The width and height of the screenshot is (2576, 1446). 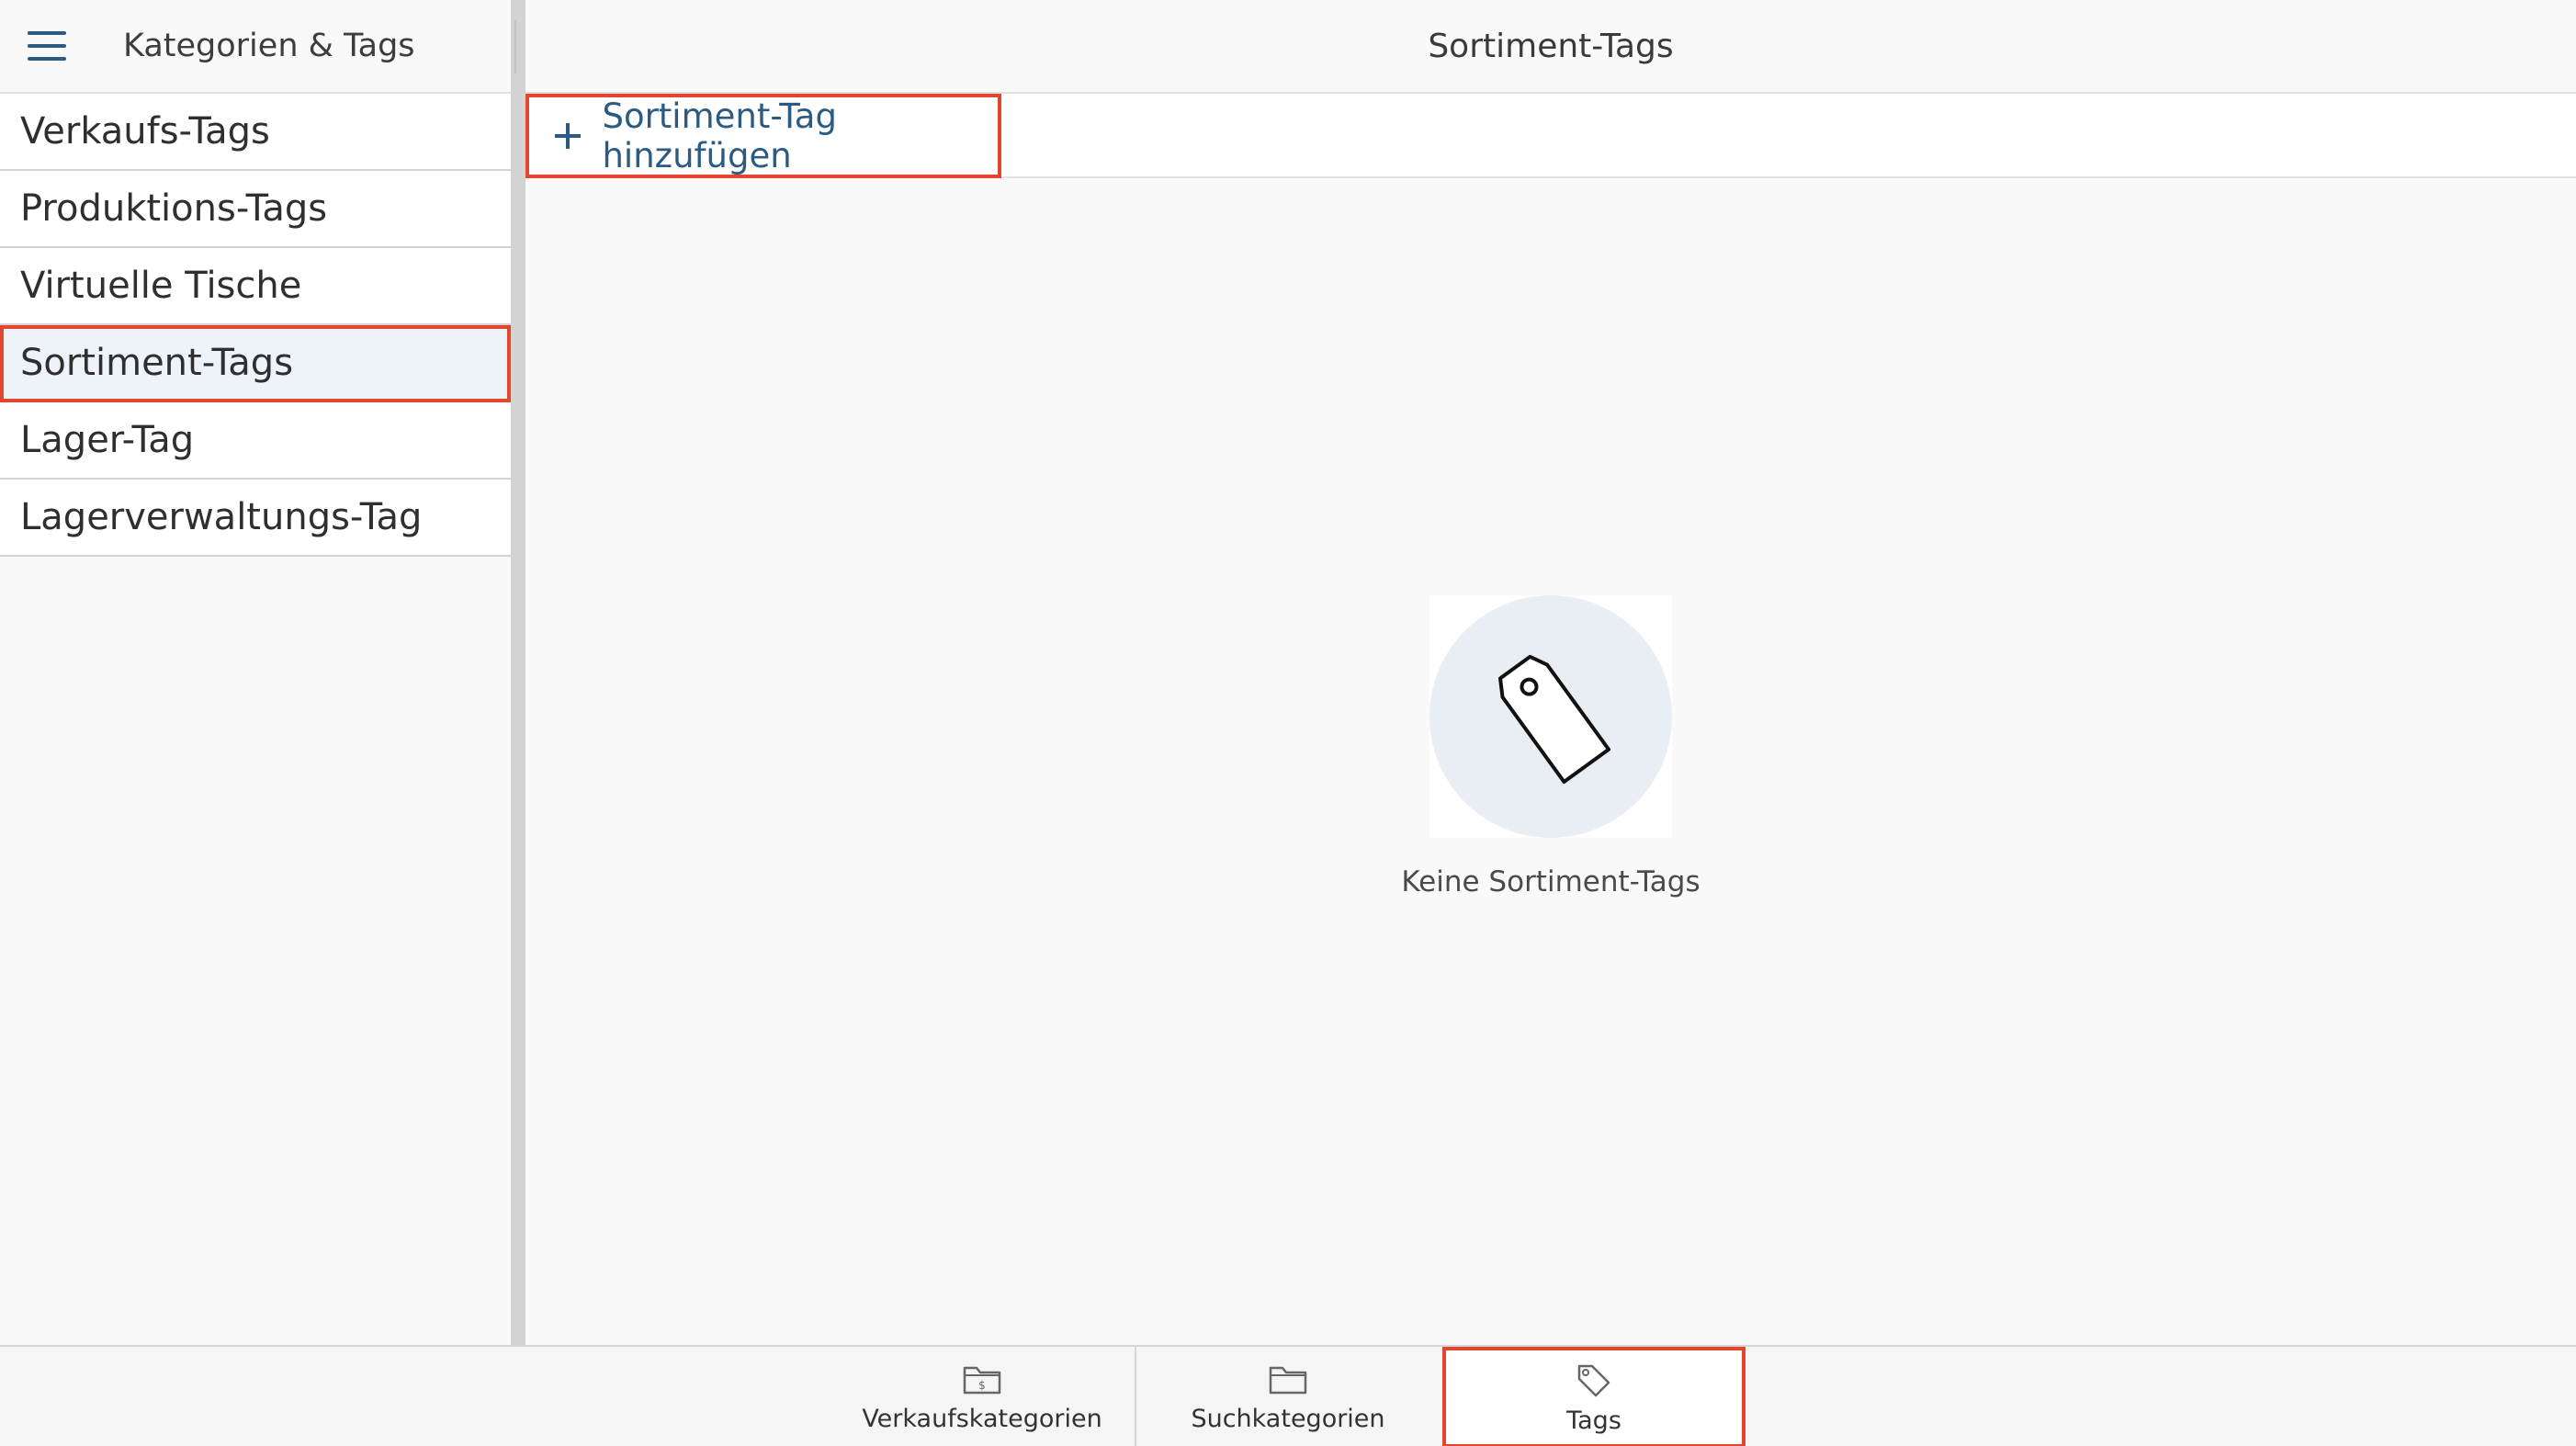 I want to click on sidebar-item-virtuelle-tische: Virtuelle Tische, so click(x=255, y=286).